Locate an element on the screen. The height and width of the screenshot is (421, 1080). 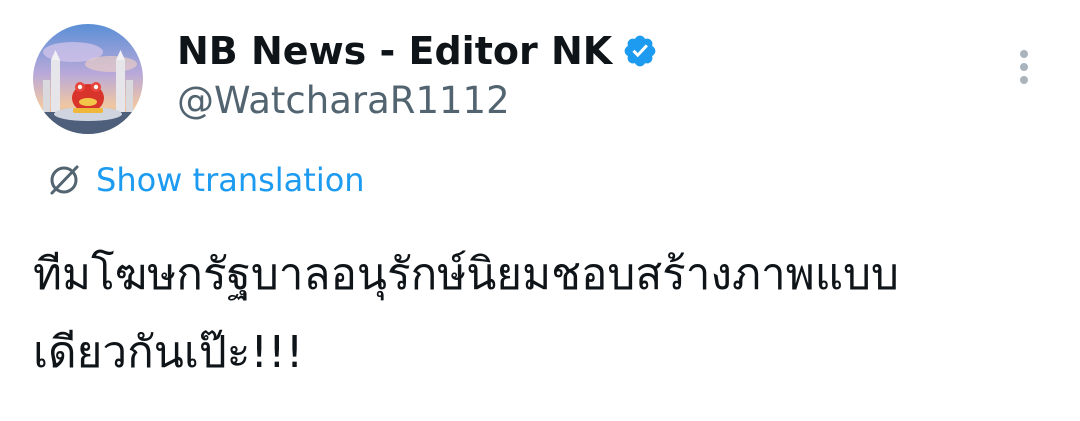
translate-icon is located at coordinates (64, 180).